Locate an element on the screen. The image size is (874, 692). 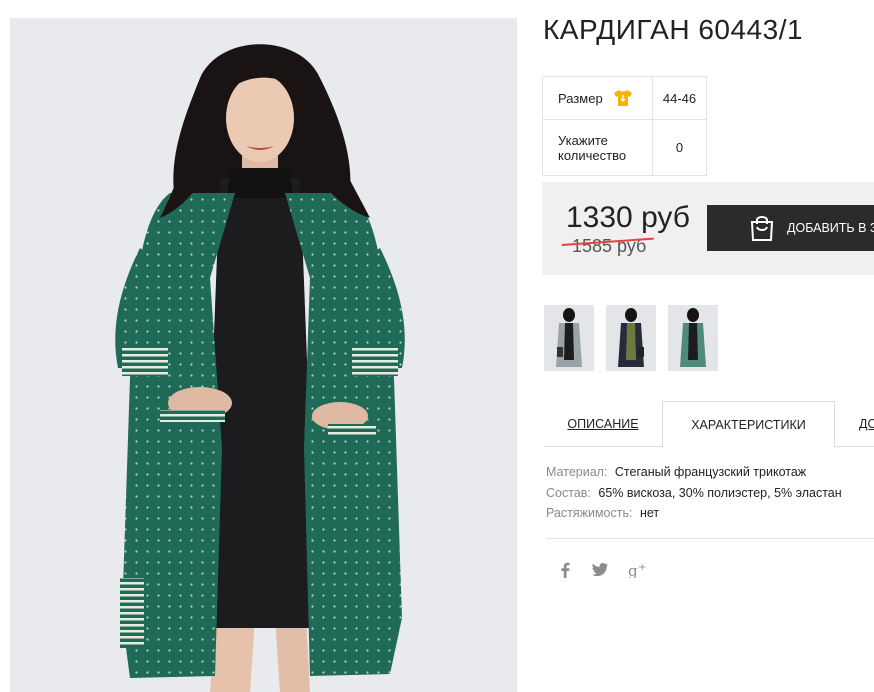
product-tabs: ОПИСАНИЕ ХАРАКТЕРИСТИКИ ДО is located at coordinates (709, 424).